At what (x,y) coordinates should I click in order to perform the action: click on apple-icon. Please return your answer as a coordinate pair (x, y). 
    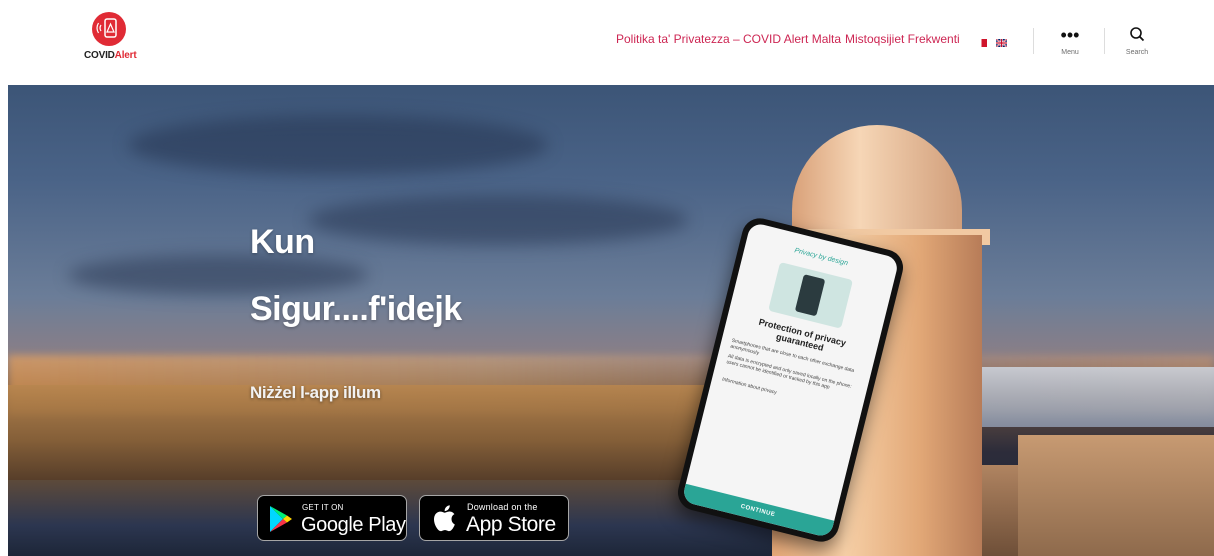
    Looking at the image, I should click on (444, 520).